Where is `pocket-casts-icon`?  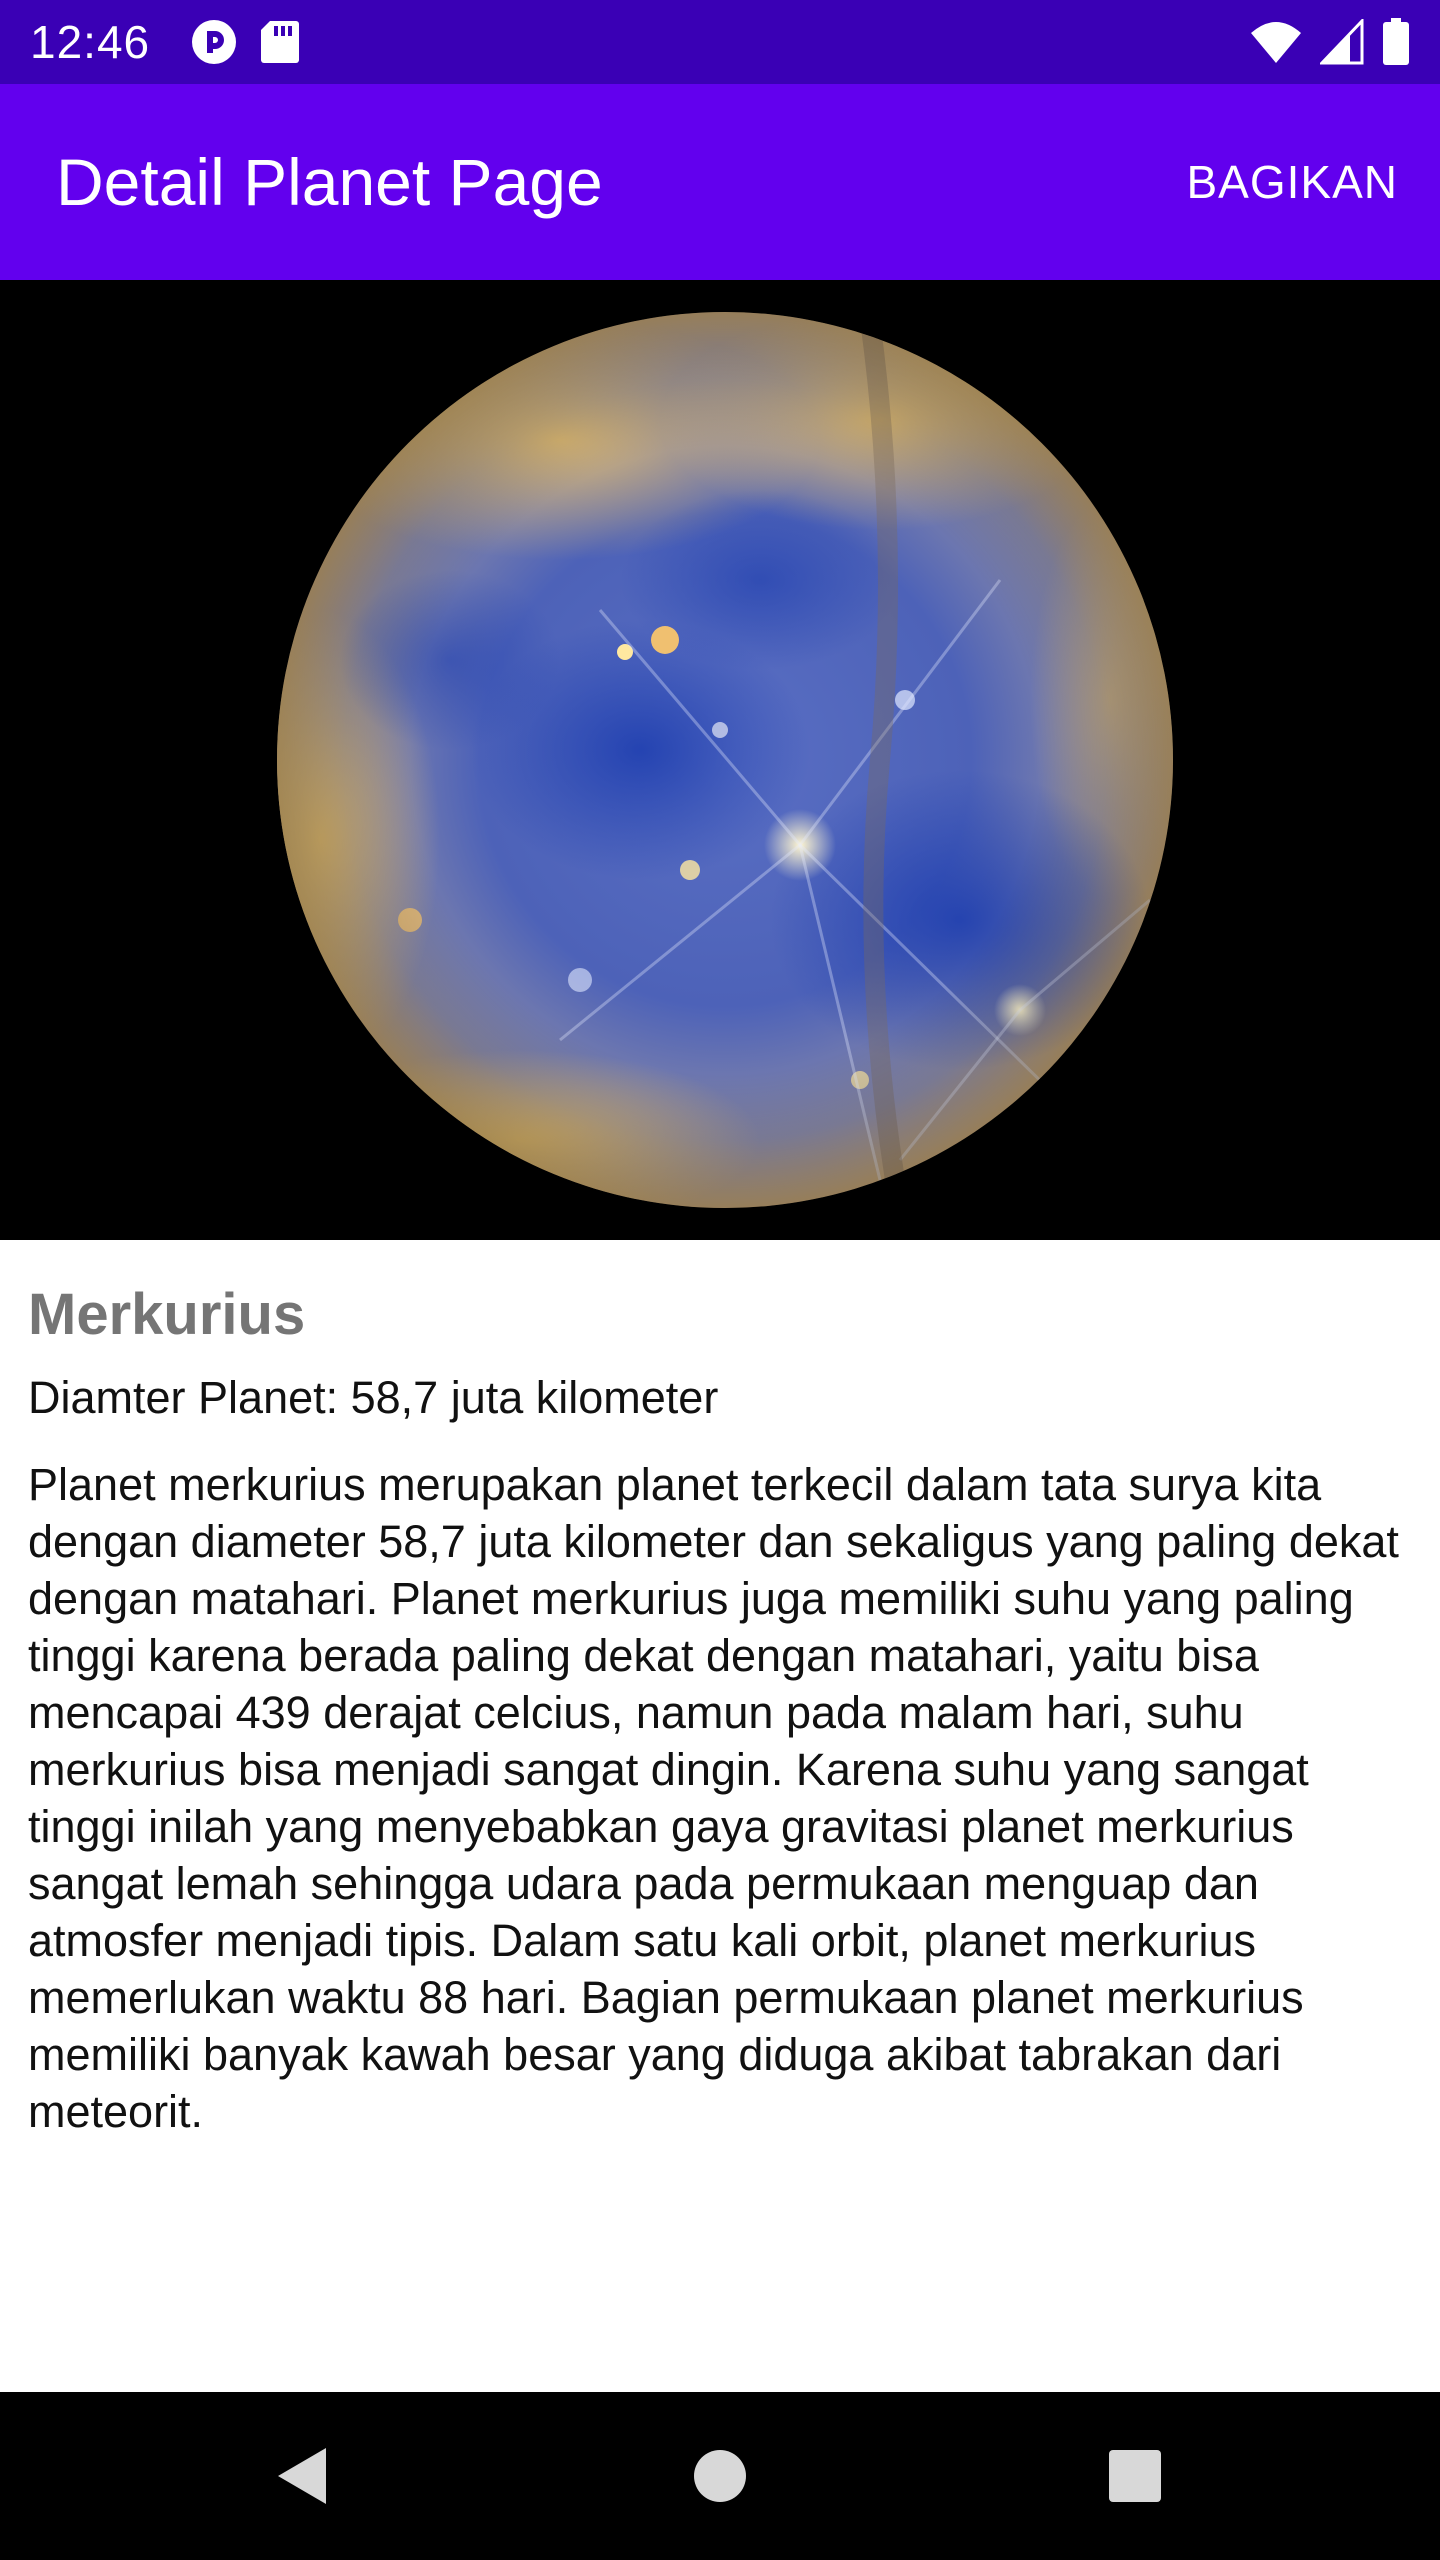
pocket-casts-icon is located at coordinates (214, 42).